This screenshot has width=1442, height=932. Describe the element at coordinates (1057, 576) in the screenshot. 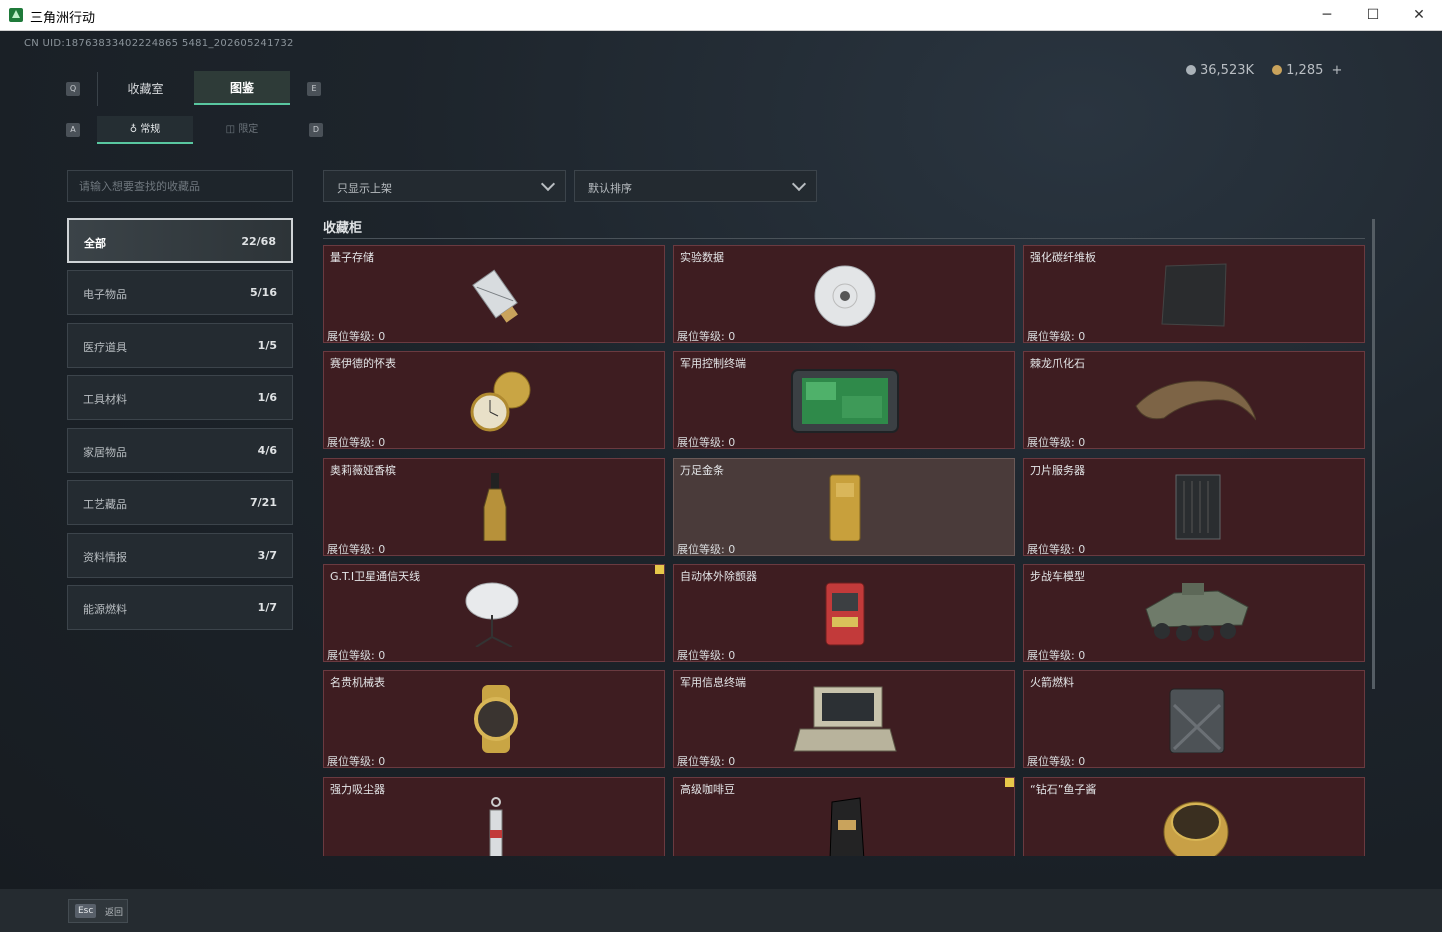

I see `item-name: 步战车模型` at that location.